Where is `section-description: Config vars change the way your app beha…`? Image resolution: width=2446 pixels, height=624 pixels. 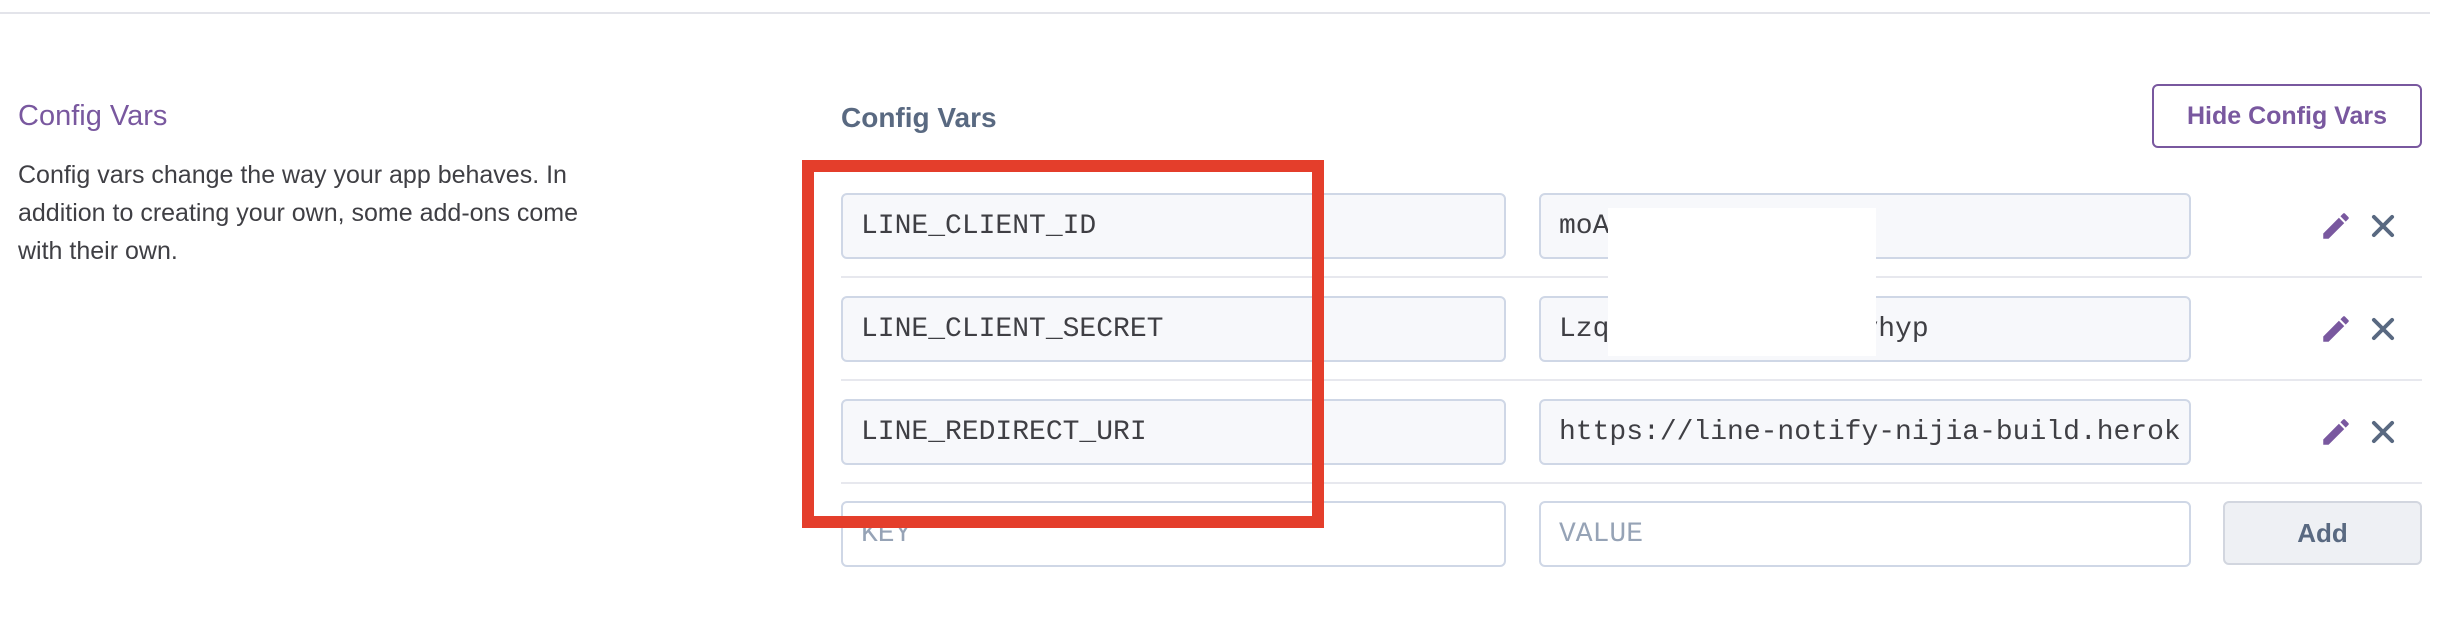
section-description: Config vars change the way your app beha… is located at coordinates (298, 213).